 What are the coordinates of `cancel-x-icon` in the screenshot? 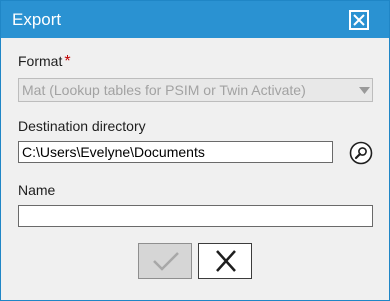 It's located at (226, 261).